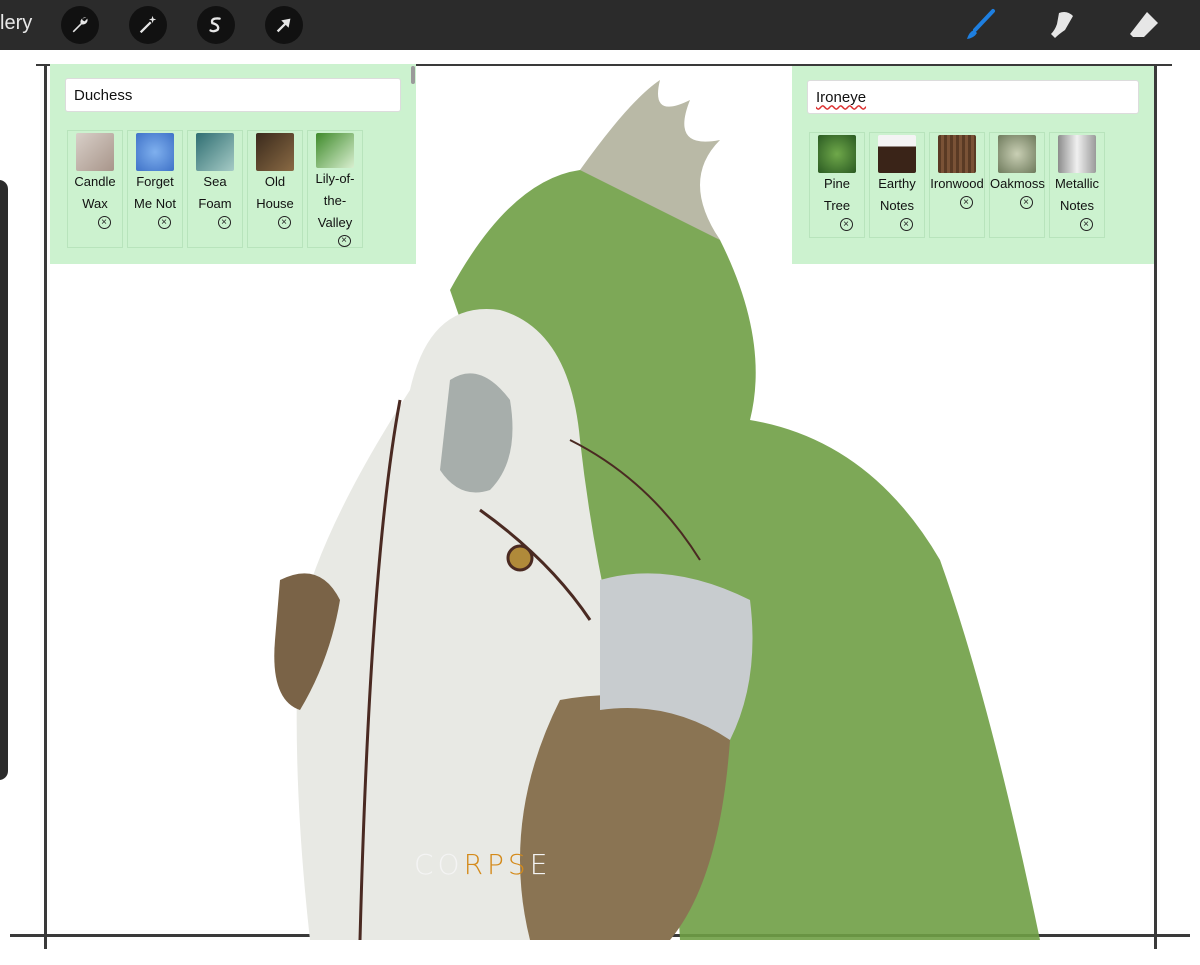  Describe the element at coordinates (335, 222) in the screenshot. I see `scent-label: Valley` at that location.